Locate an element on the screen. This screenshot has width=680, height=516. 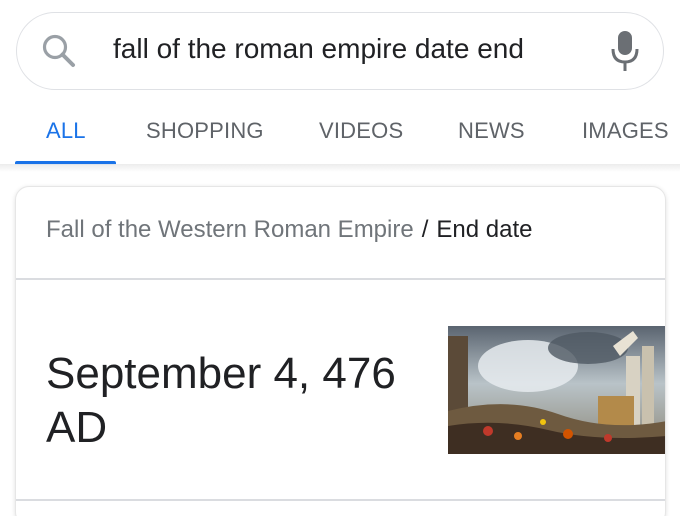
answer-image is located at coordinates (556, 390).